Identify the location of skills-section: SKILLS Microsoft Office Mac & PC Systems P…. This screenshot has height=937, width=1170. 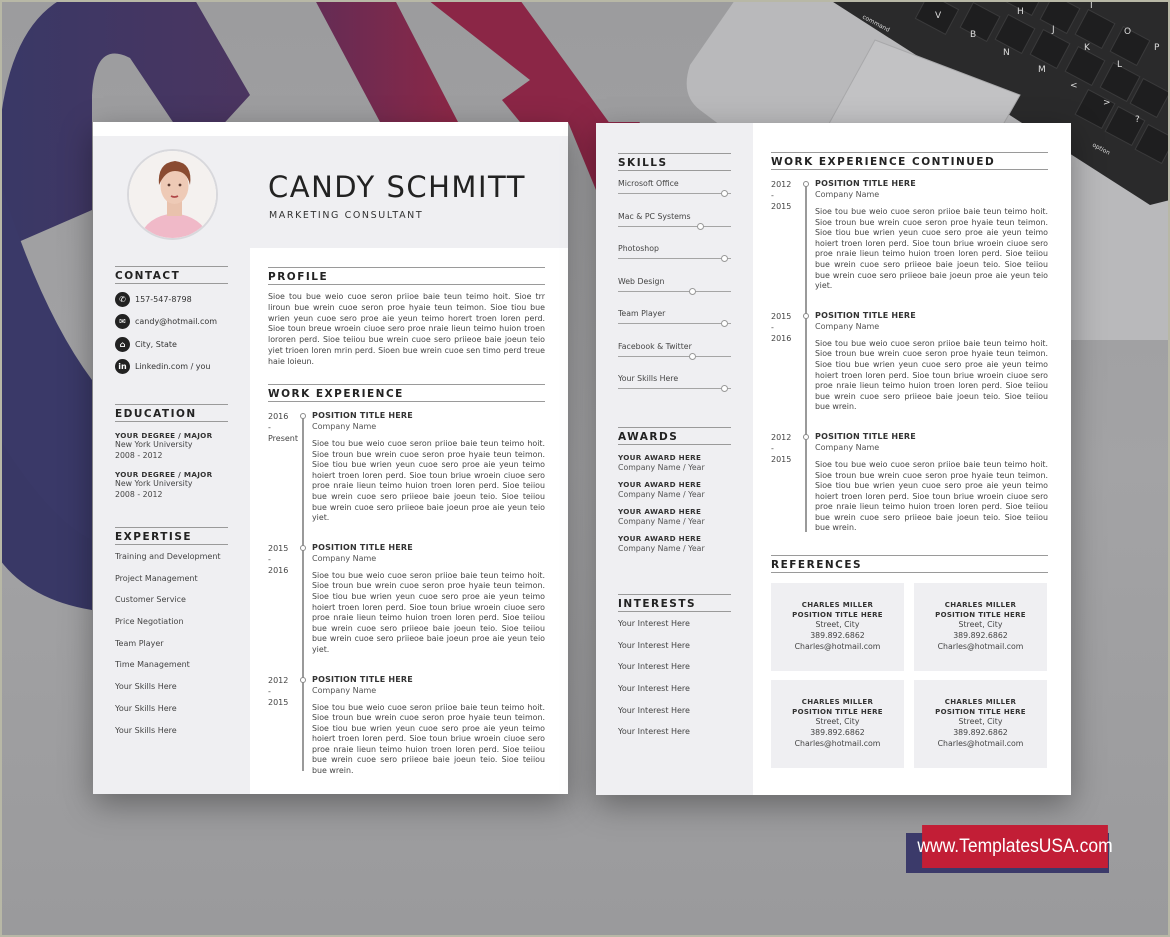
(674, 280).